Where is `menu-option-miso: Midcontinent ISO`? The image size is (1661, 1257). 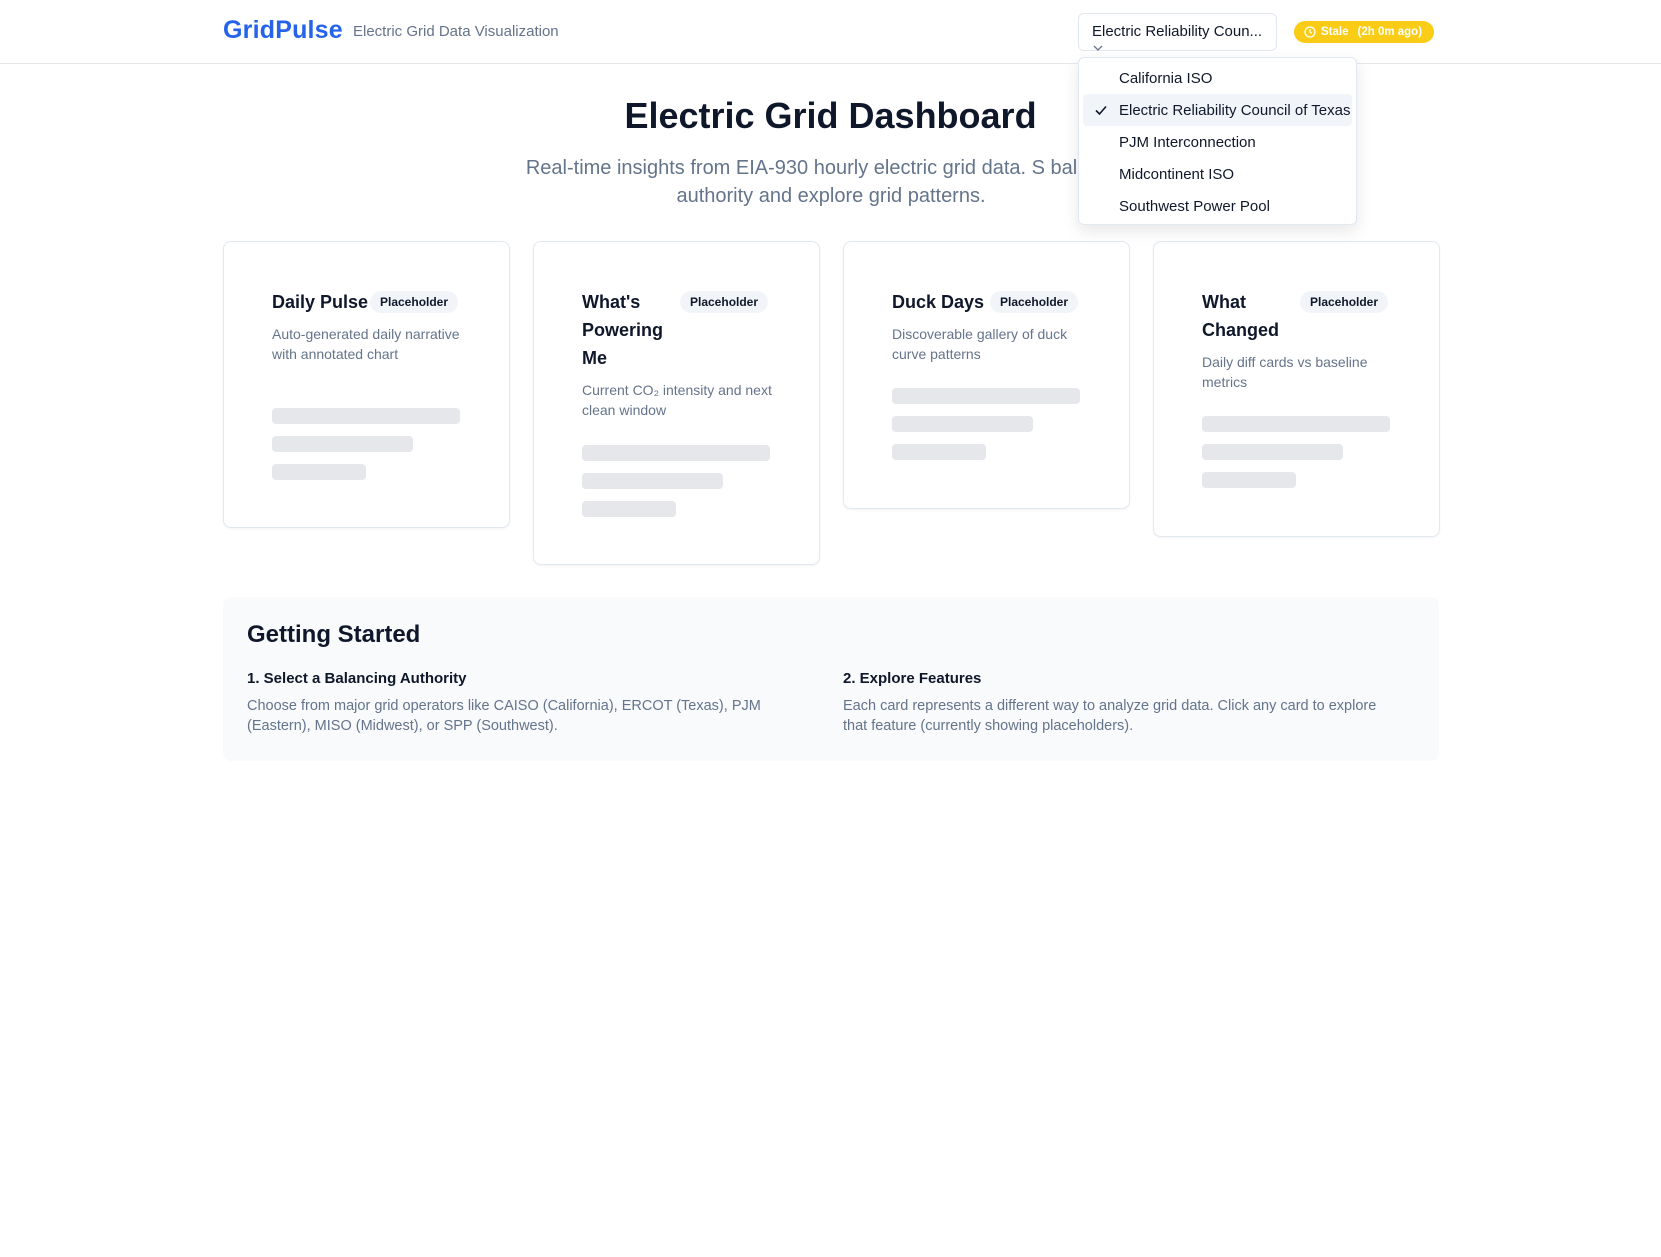 menu-option-miso: Midcontinent ISO is located at coordinates (1217, 174).